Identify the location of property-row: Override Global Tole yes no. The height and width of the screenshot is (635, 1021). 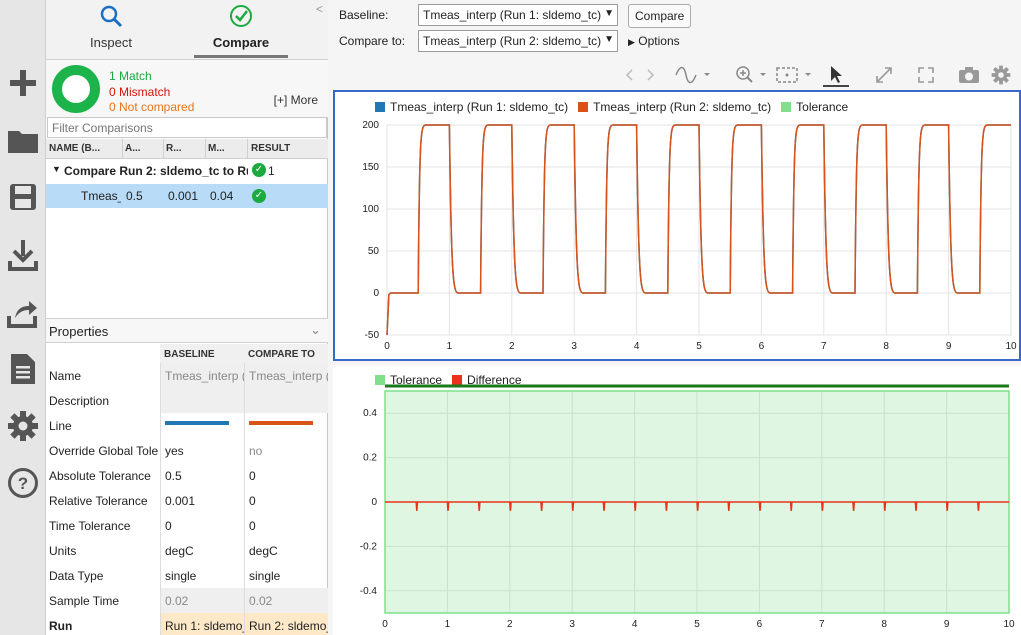
(187, 450).